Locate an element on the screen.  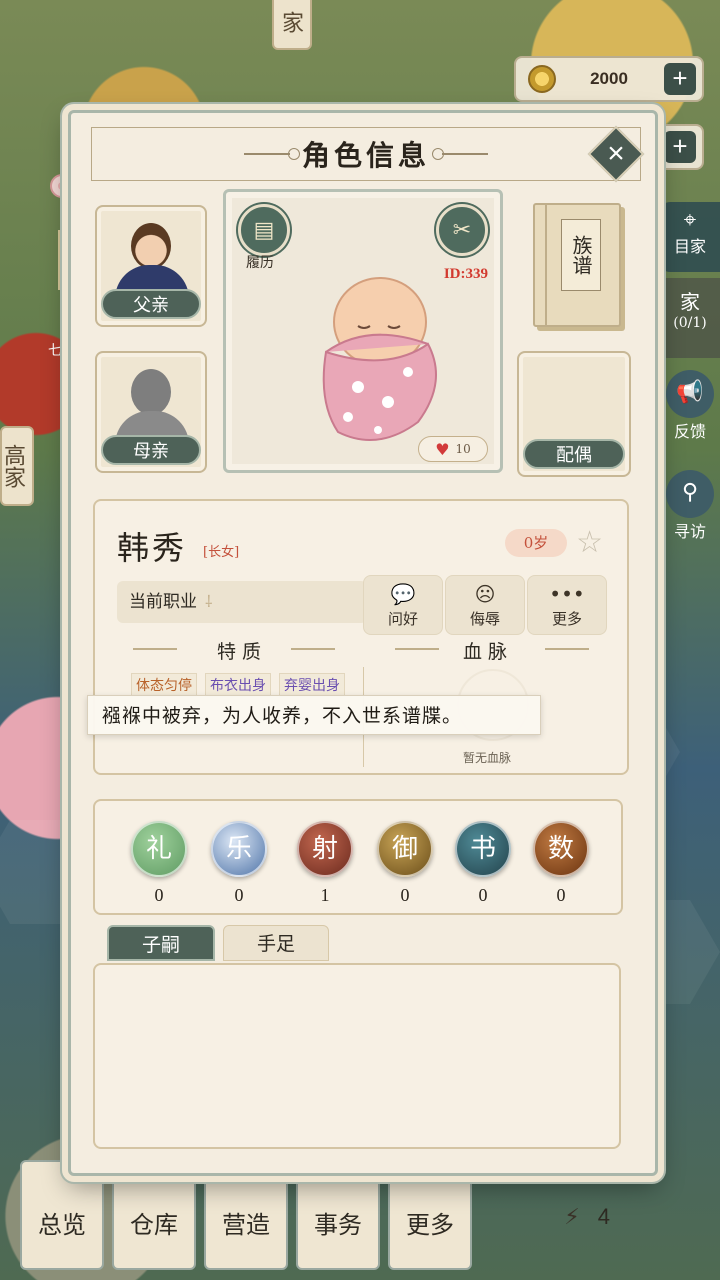
character-name: 韩秀 is located at coordinates (152, 548).